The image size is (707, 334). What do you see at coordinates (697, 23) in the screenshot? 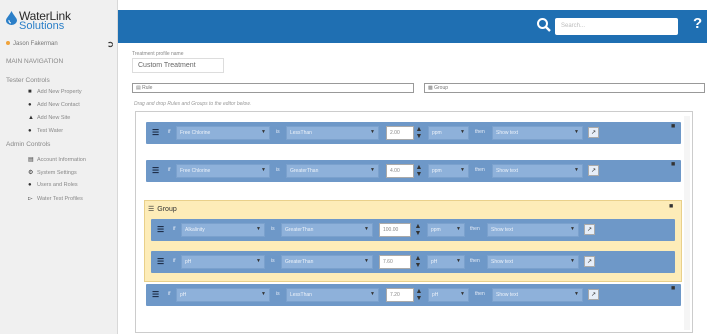
I see `help-icon: ?` at bounding box center [697, 23].